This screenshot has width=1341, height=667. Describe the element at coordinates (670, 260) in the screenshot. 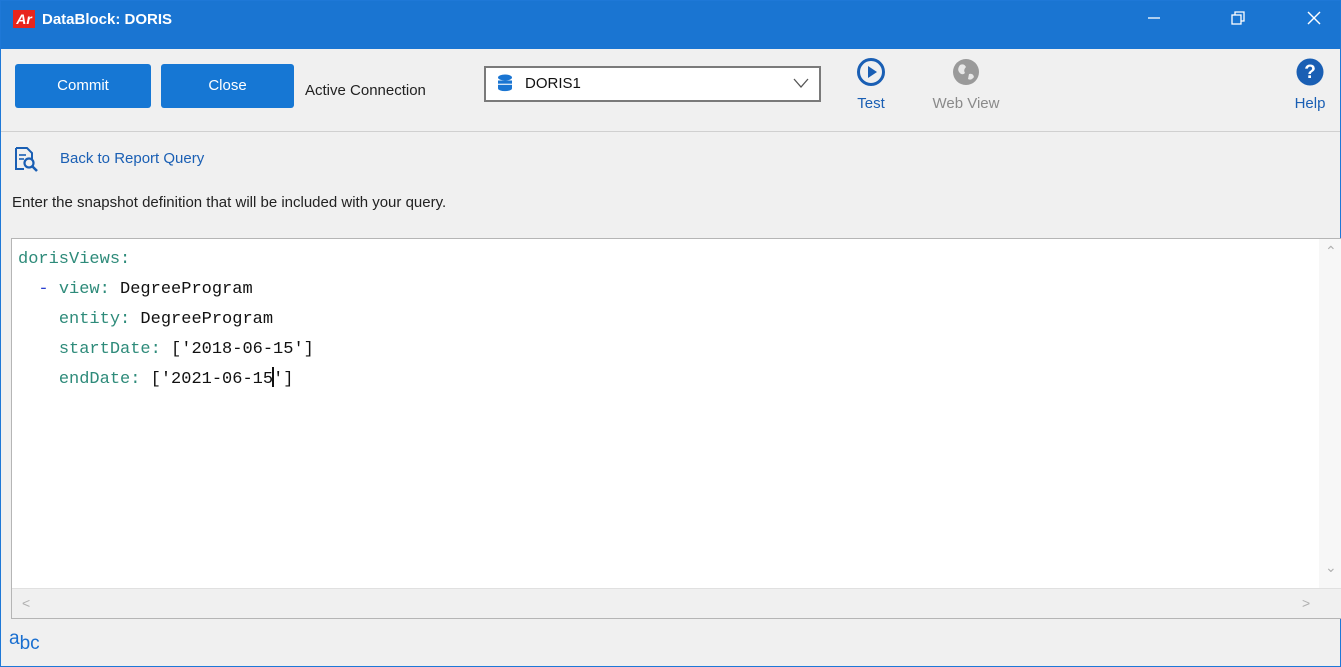

I see `code-line: dorisViews:` at that location.